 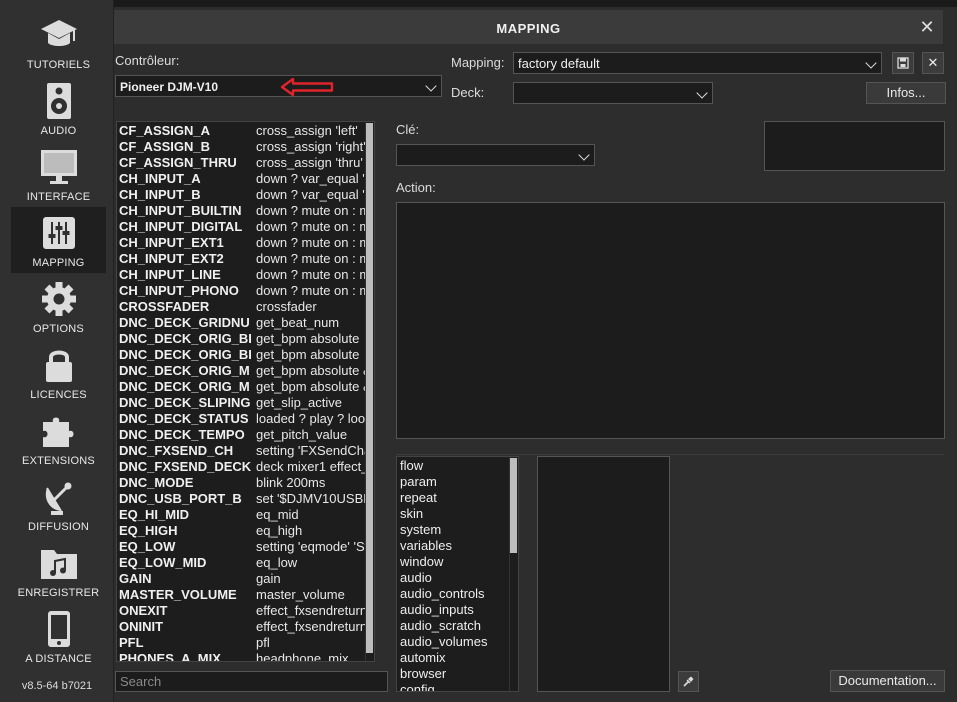 I want to click on category-item: audio, so click(x=416, y=578).